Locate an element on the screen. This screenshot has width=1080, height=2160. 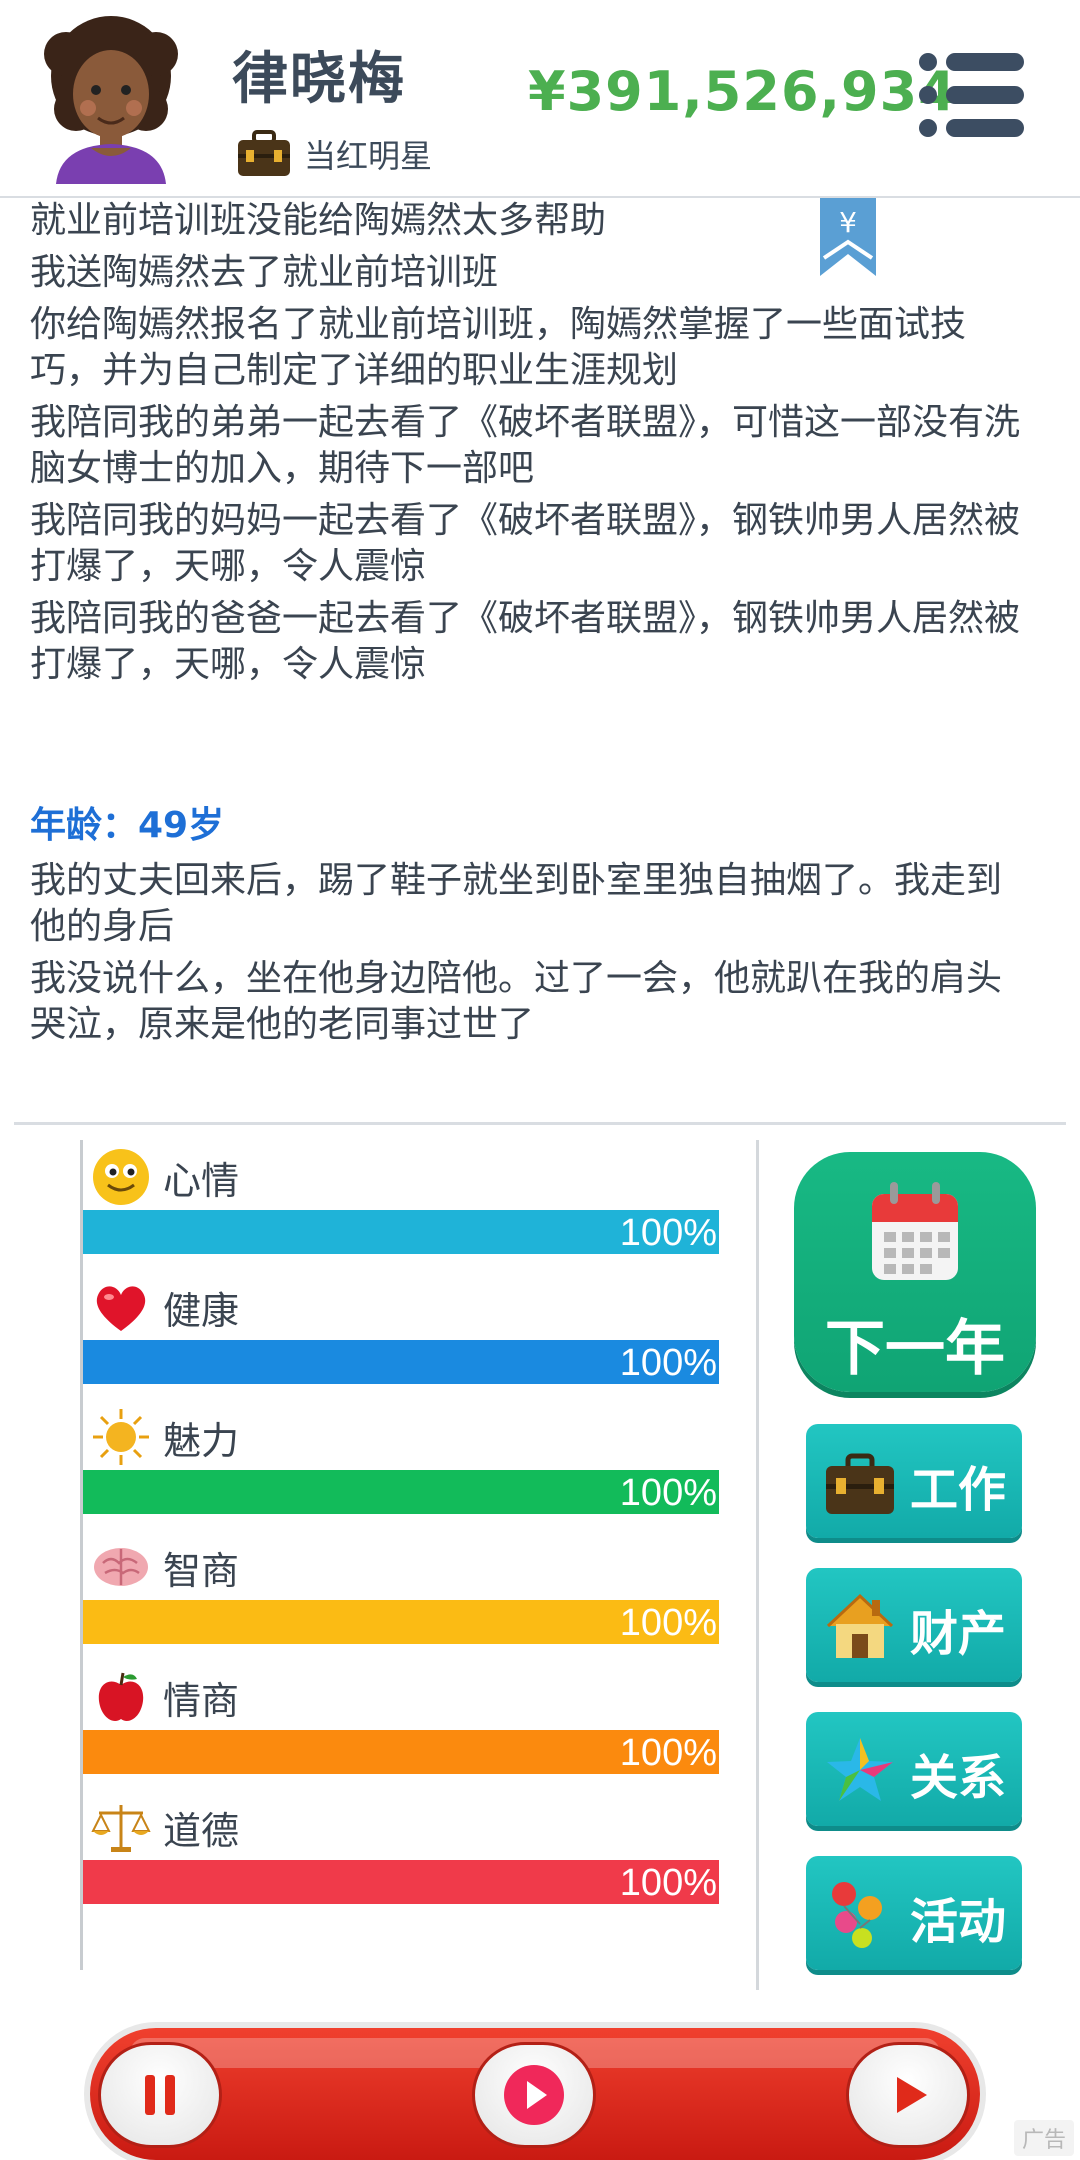
stat-header: 智商 is located at coordinates (165, 1567).